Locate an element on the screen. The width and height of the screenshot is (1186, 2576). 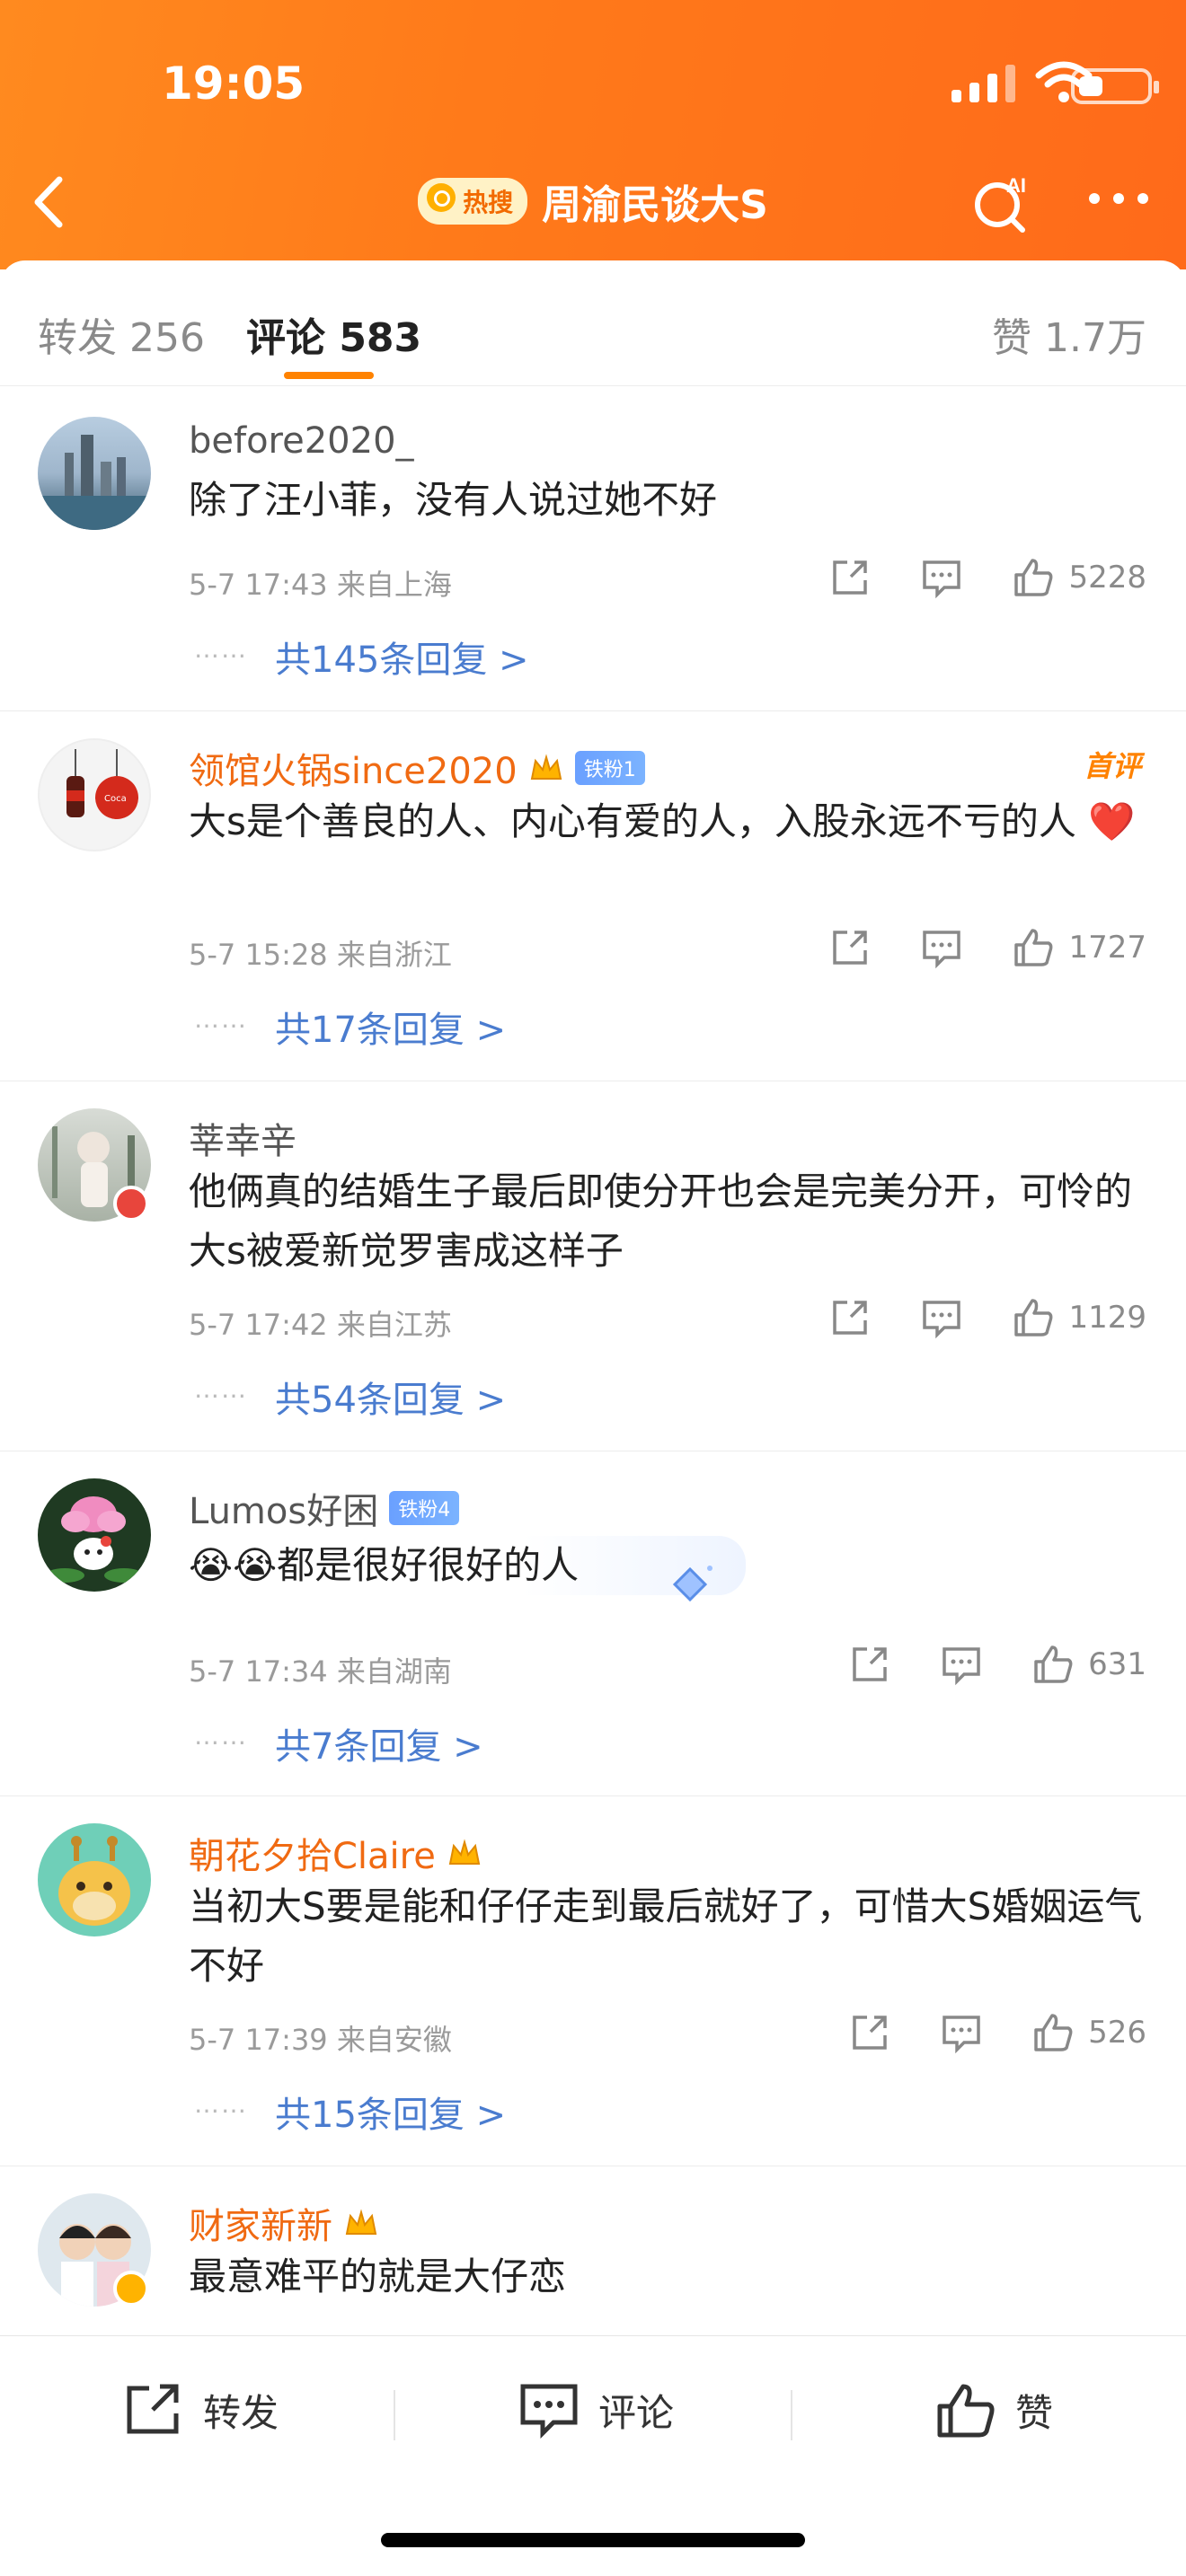
view-replies-link: 共54条回复 > is located at coordinates (390, 1397).